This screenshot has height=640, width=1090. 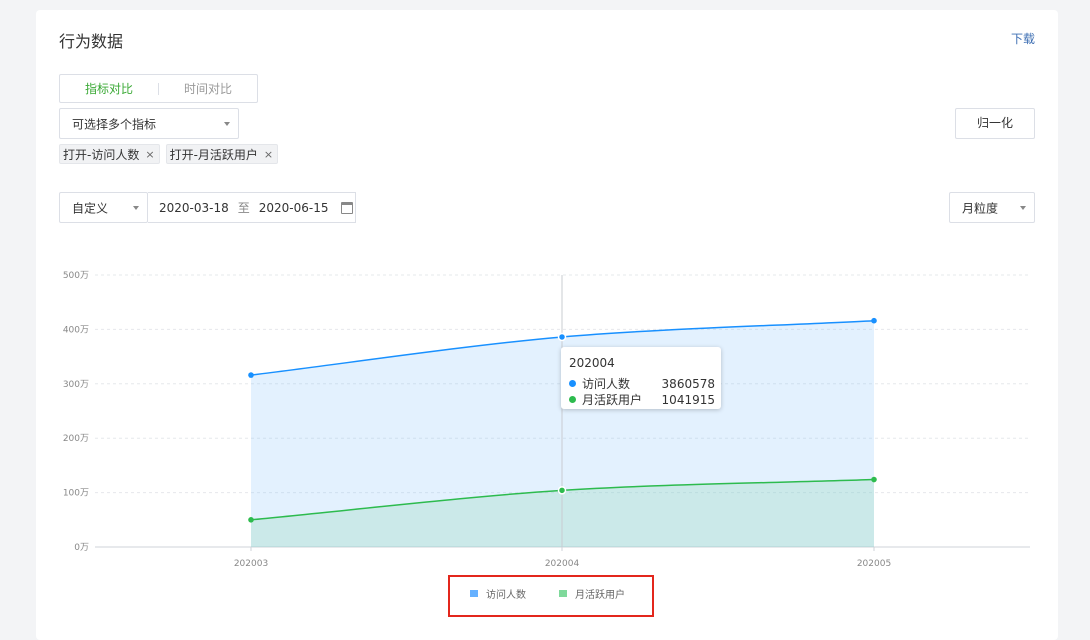 I want to click on x-tick-label: 202004, so click(x=562, y=564).